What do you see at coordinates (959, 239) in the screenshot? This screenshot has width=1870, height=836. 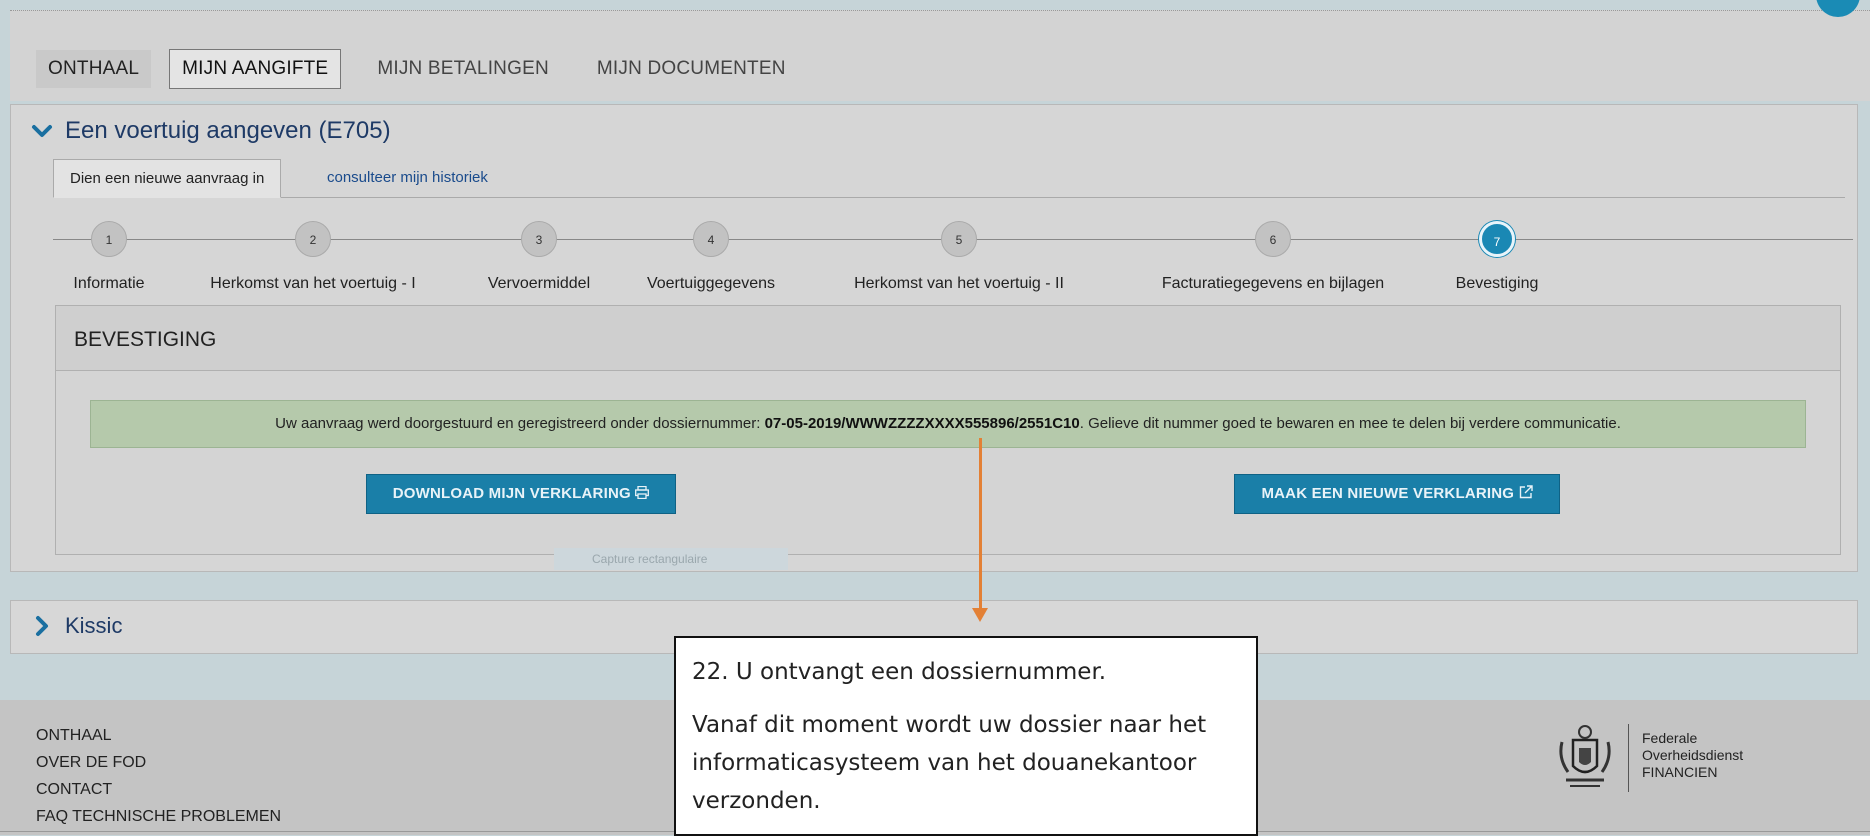 I see `step-number: 5` at bounding box center [959, 239].